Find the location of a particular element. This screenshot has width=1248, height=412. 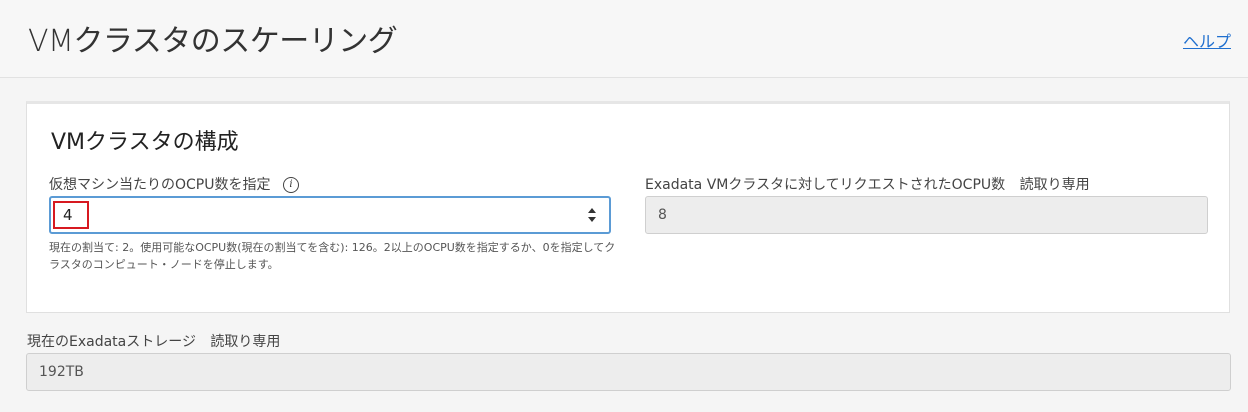

storage-field: 192TB is located at coordinates (628, 372).